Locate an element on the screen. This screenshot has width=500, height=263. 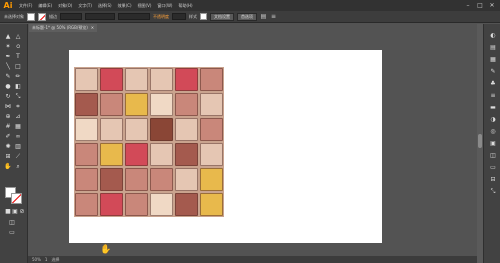
scale-tool-icon: ⤡ is located at coordinates (18, 96).